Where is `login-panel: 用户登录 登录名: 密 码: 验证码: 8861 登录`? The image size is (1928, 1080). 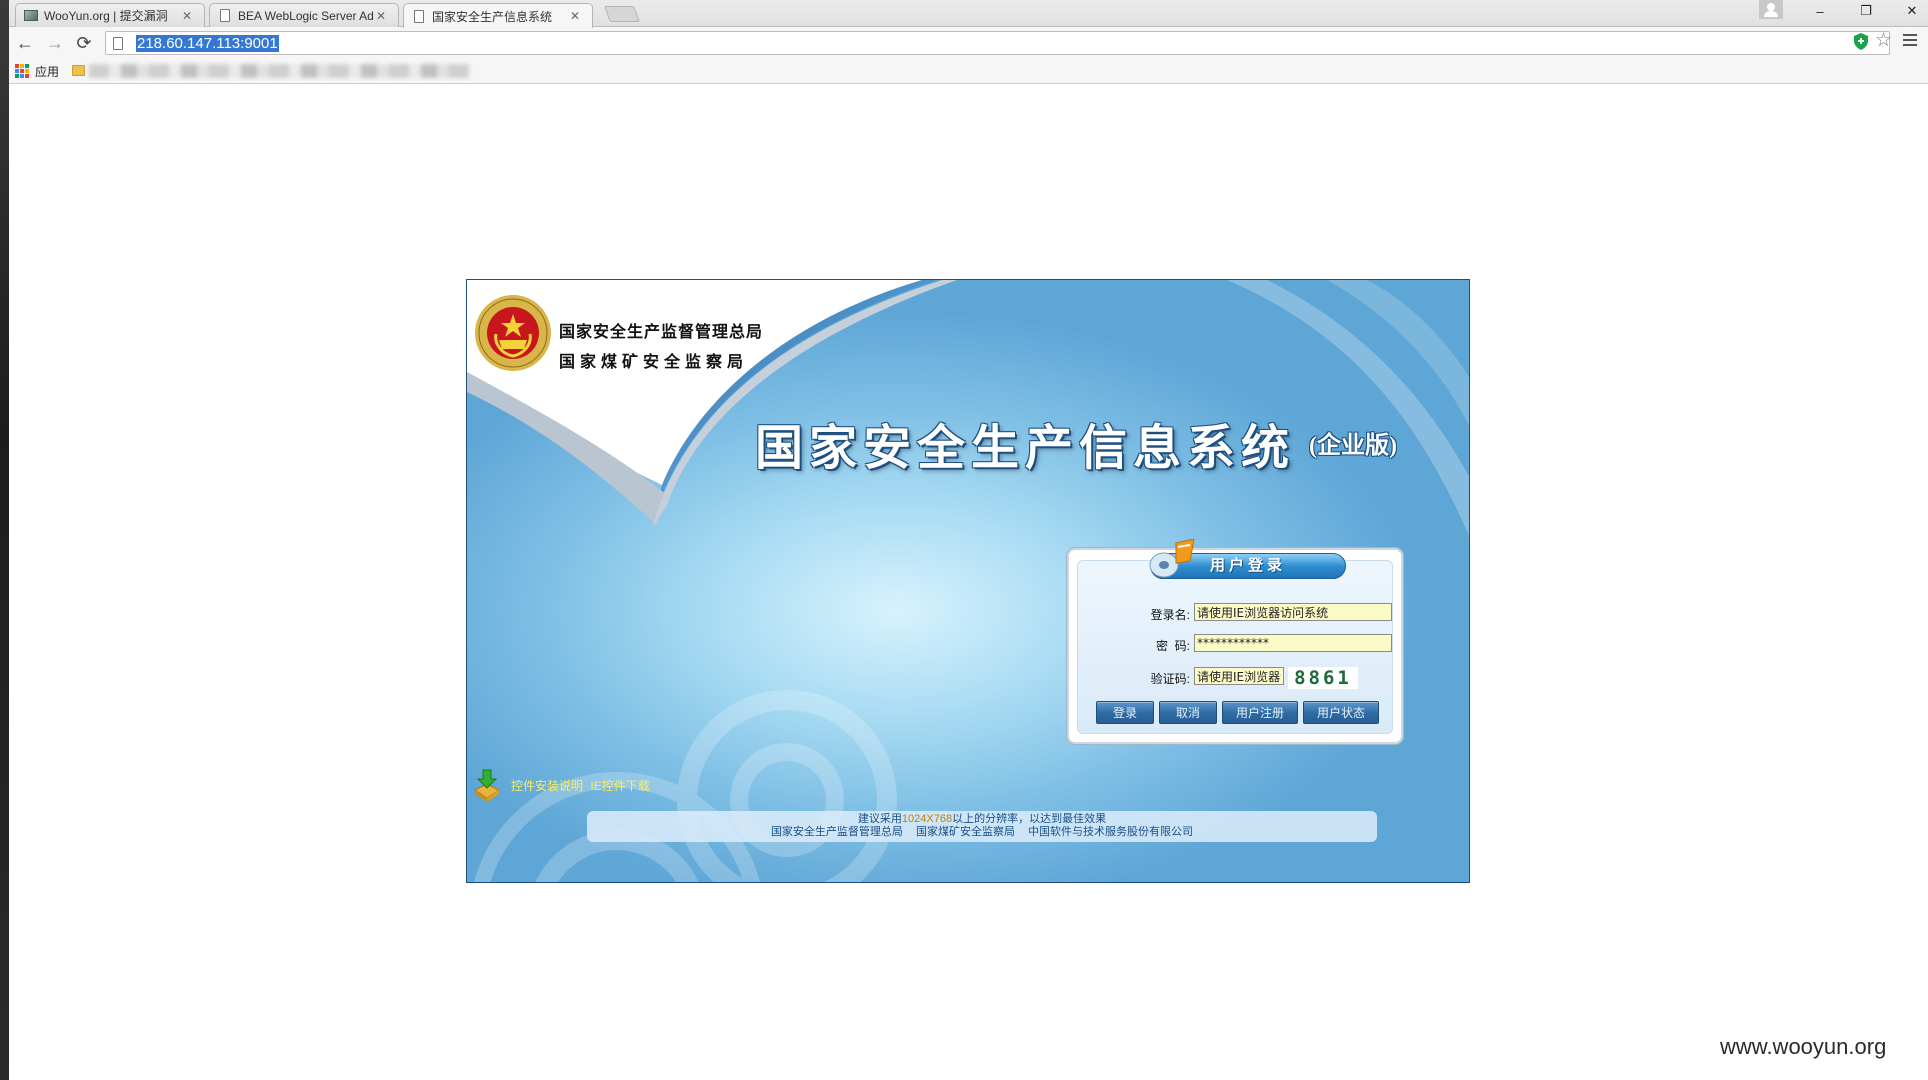 login-panel: 用户登录 登录名: 密 码: 验证码: 8861 登录 is located at coordinates (1235, 641).